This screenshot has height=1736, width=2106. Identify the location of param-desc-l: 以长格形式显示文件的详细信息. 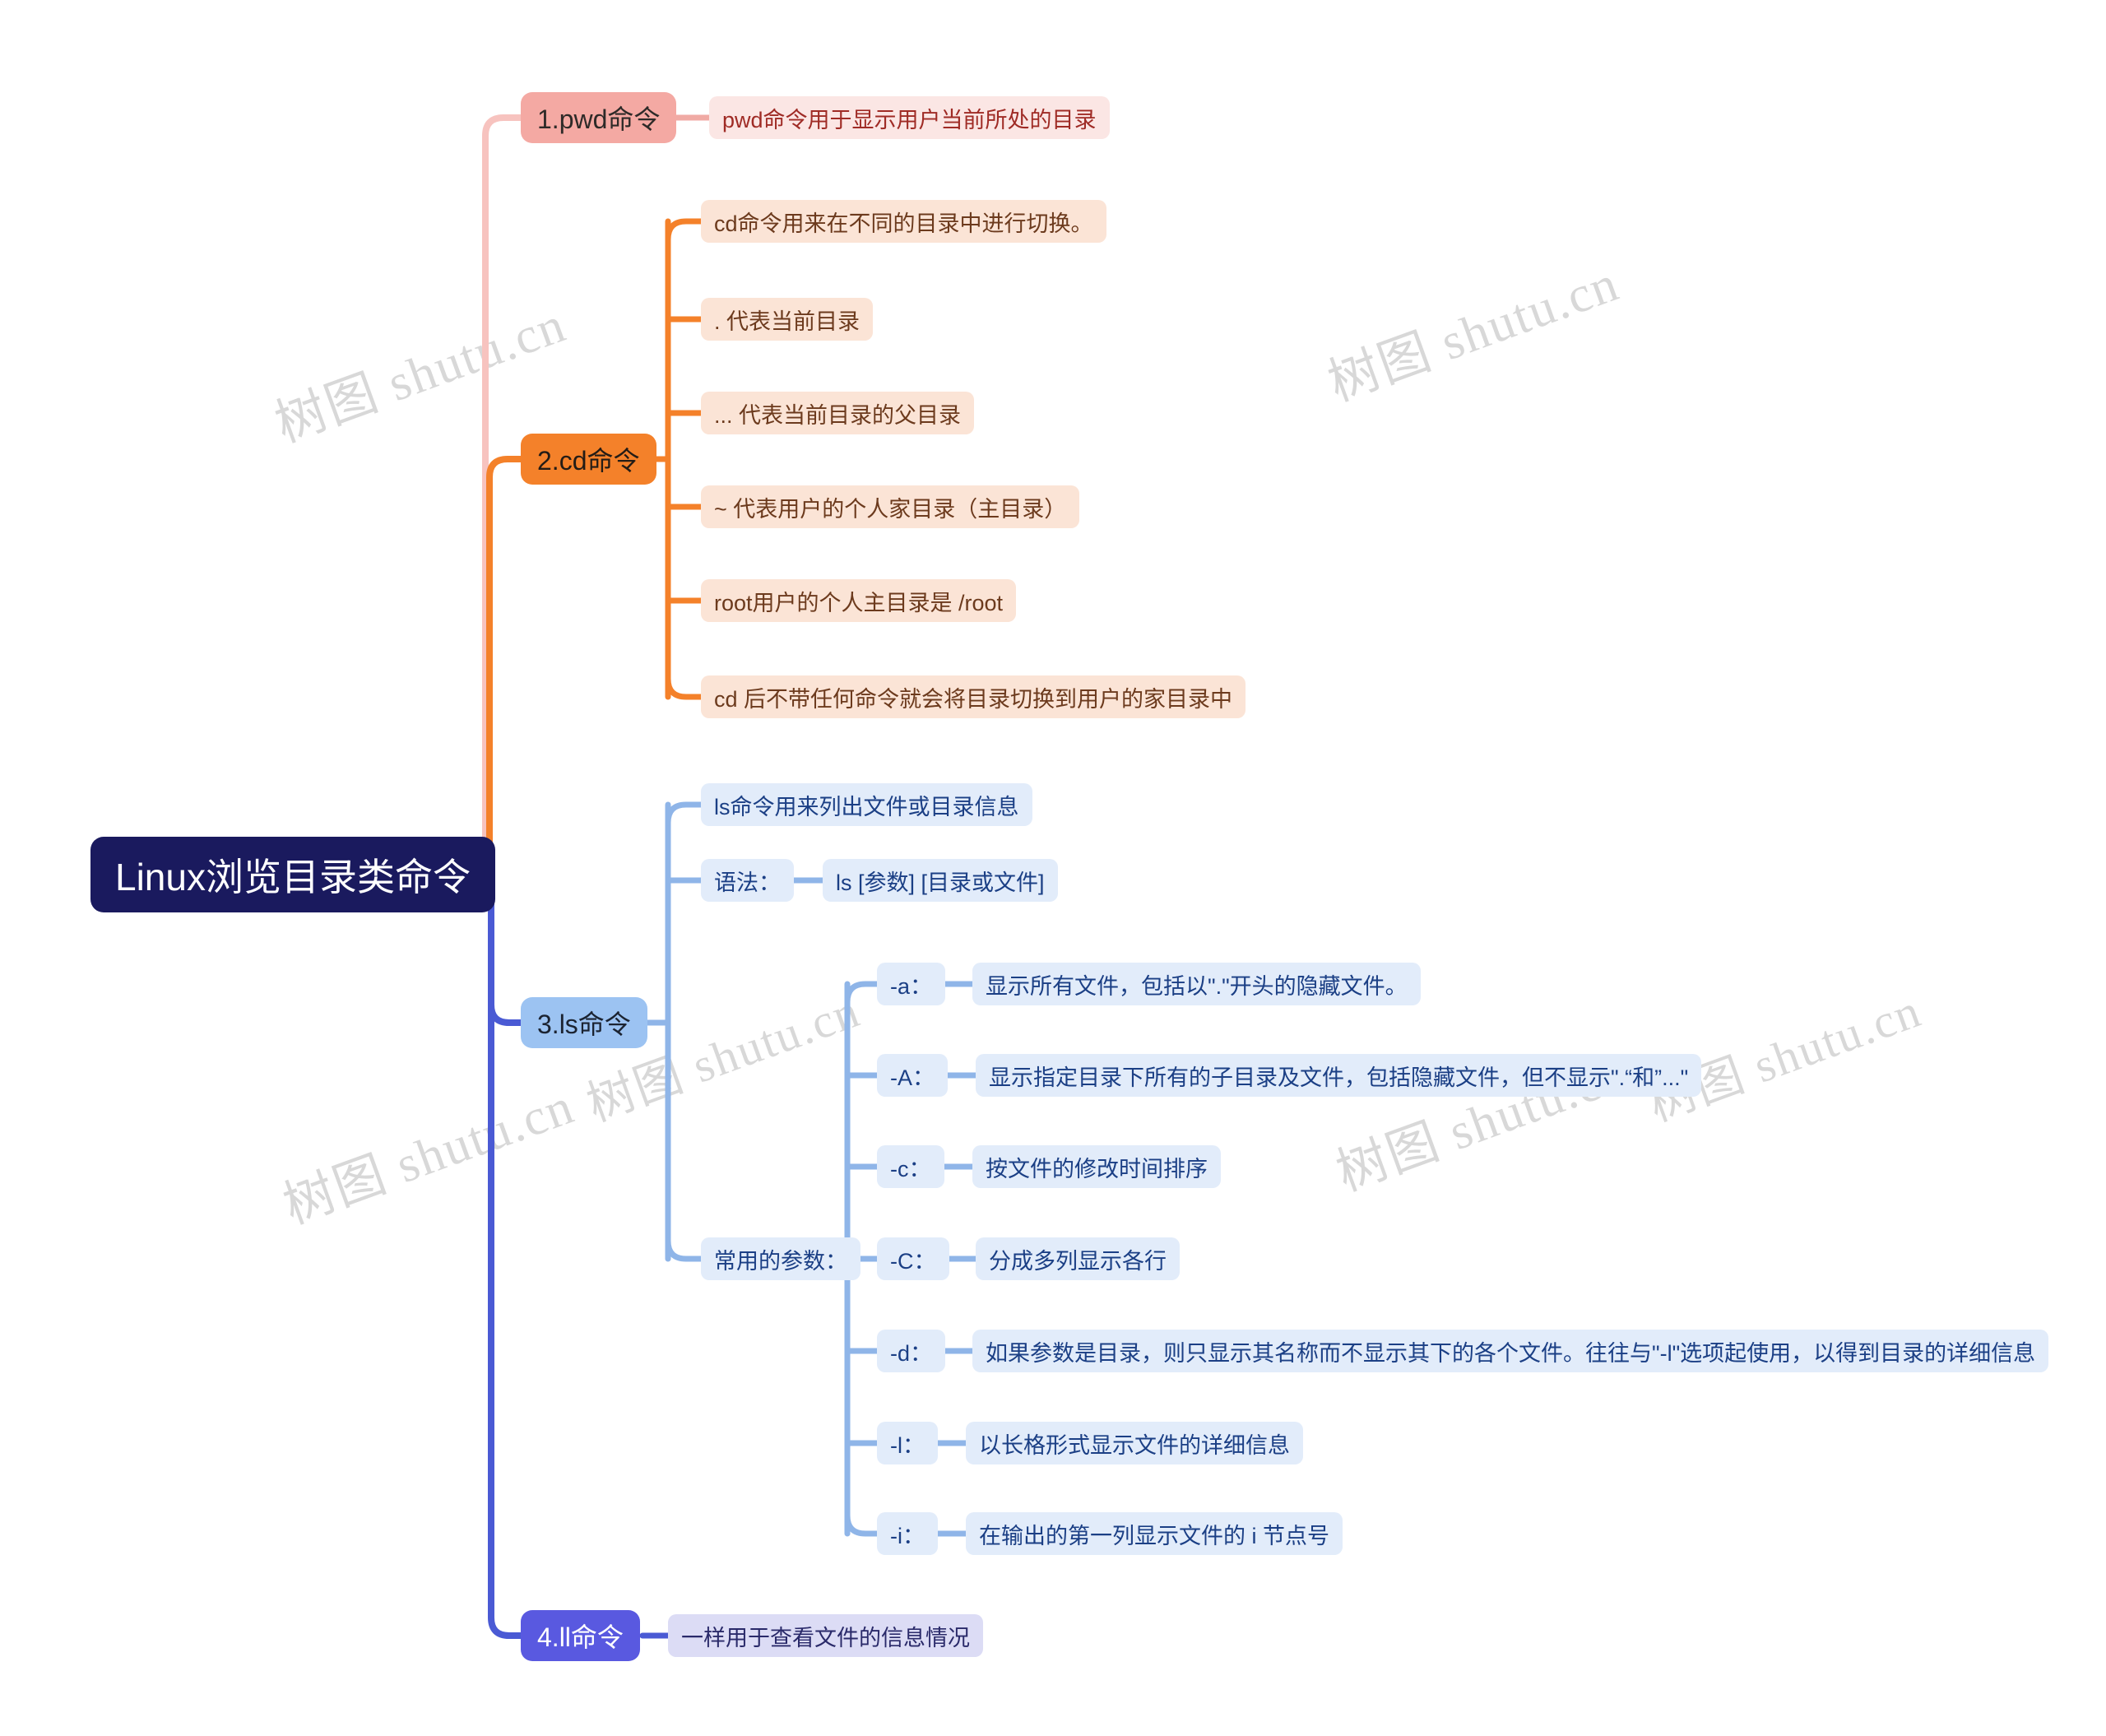
(1134, 1443).